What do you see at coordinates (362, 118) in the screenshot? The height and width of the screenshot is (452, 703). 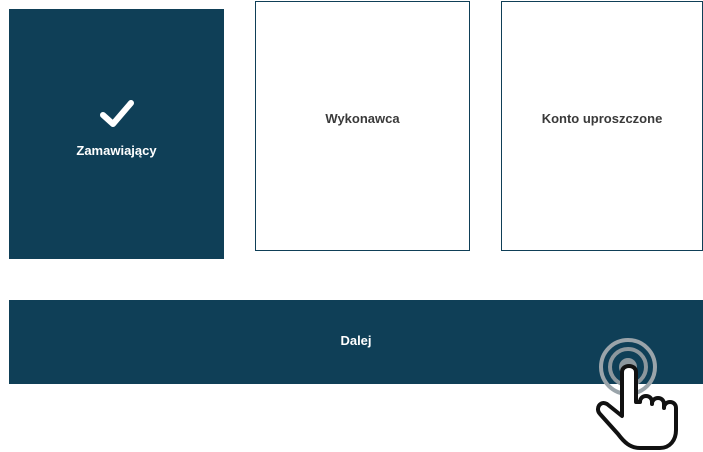 I see `option-label: Wykonawca` at bounding box center [362, 118].